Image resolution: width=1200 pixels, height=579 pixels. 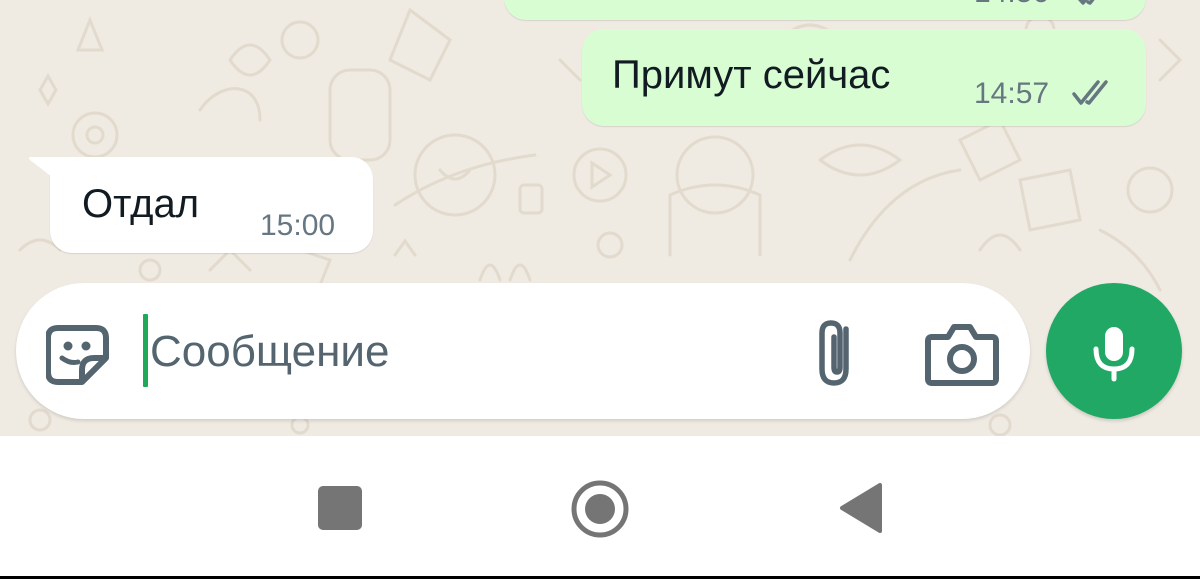 I want to click on message-text: Примут сейчас, so click(x=751, y=75).